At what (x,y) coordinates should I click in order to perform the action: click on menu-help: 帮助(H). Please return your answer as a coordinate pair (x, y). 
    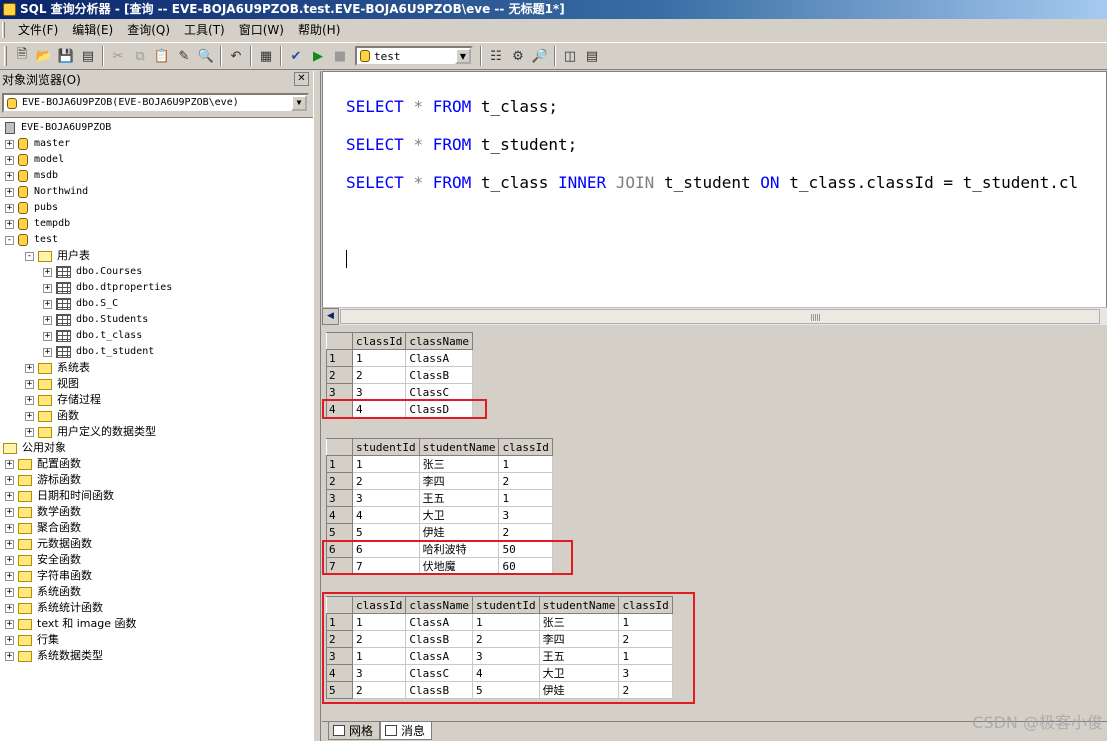
    Looking at the image, I should click on (319, 30).